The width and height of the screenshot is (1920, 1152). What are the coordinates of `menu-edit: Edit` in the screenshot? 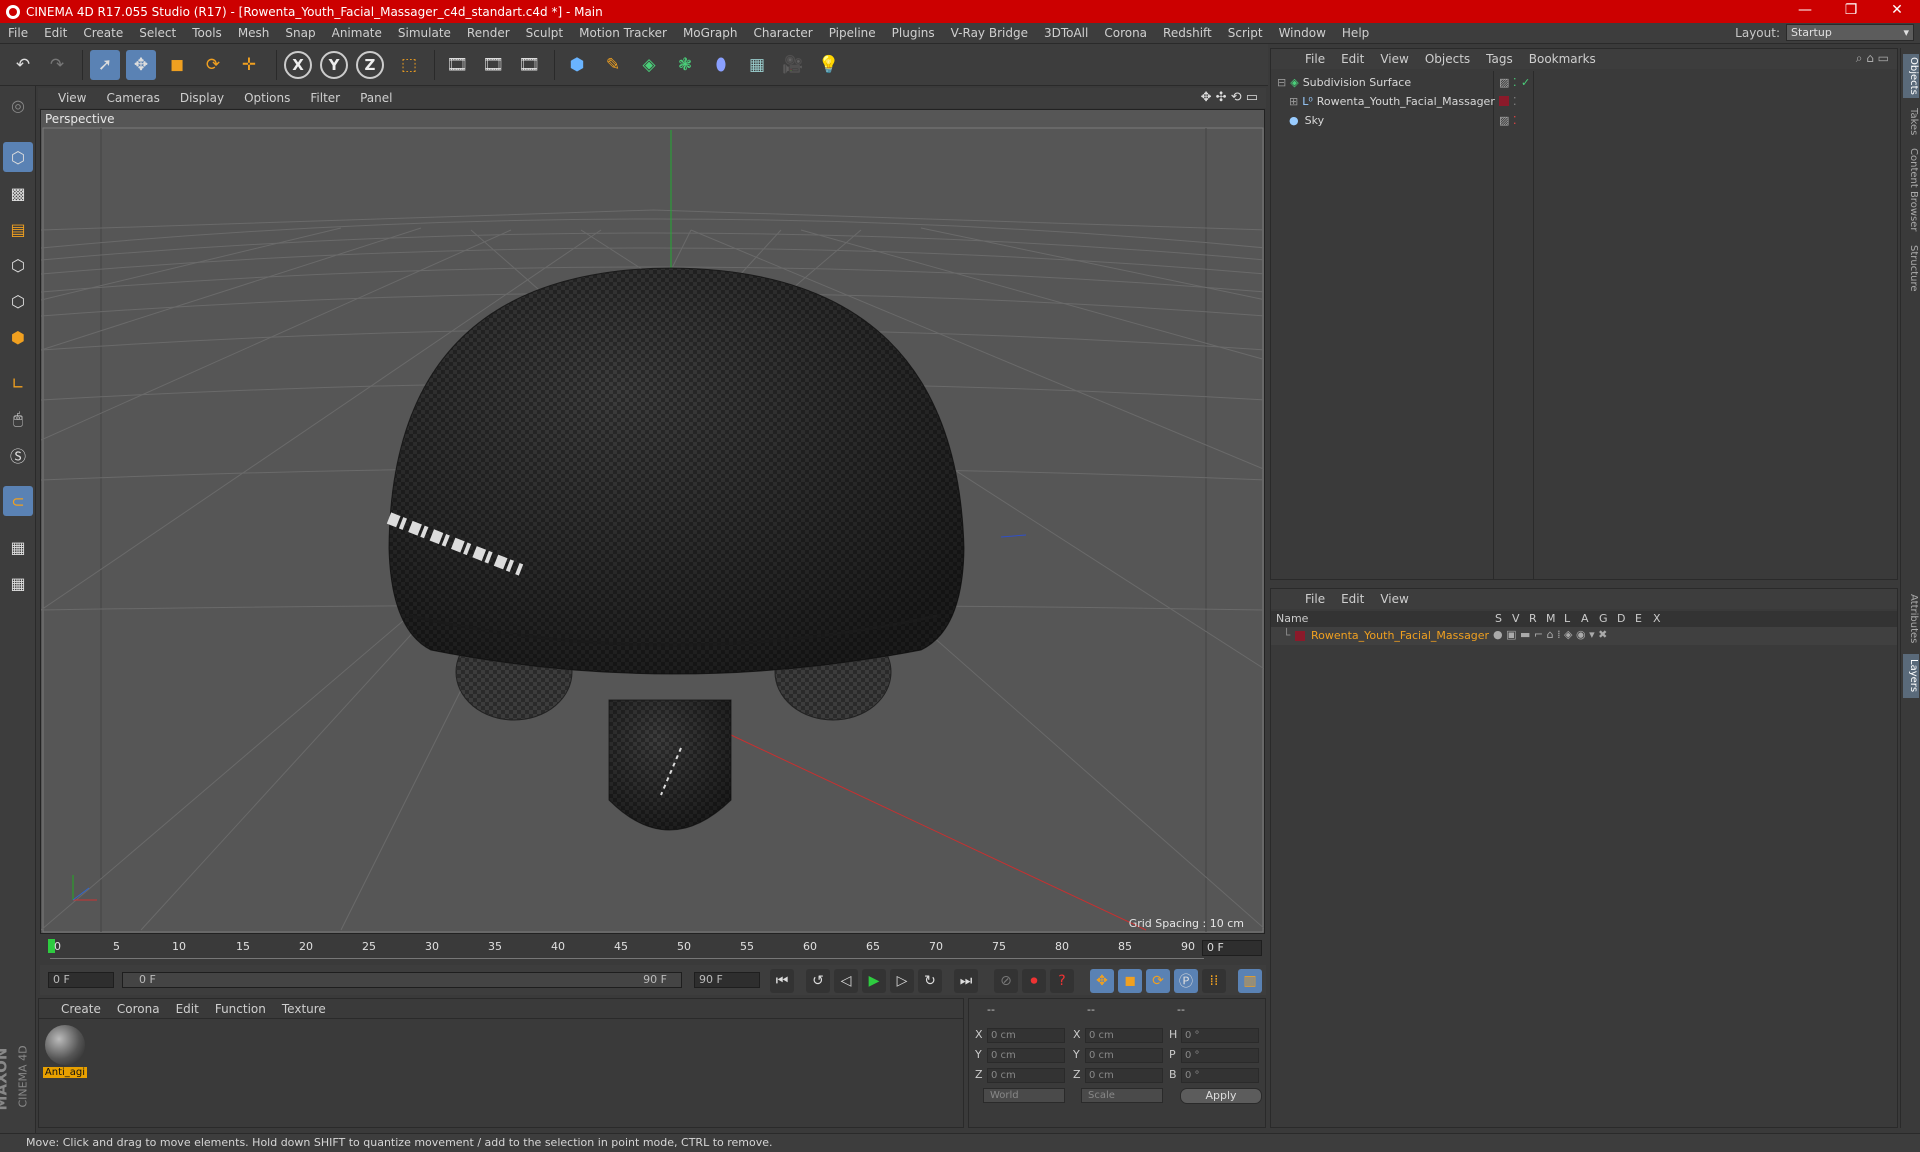 It's located at (55, 33).